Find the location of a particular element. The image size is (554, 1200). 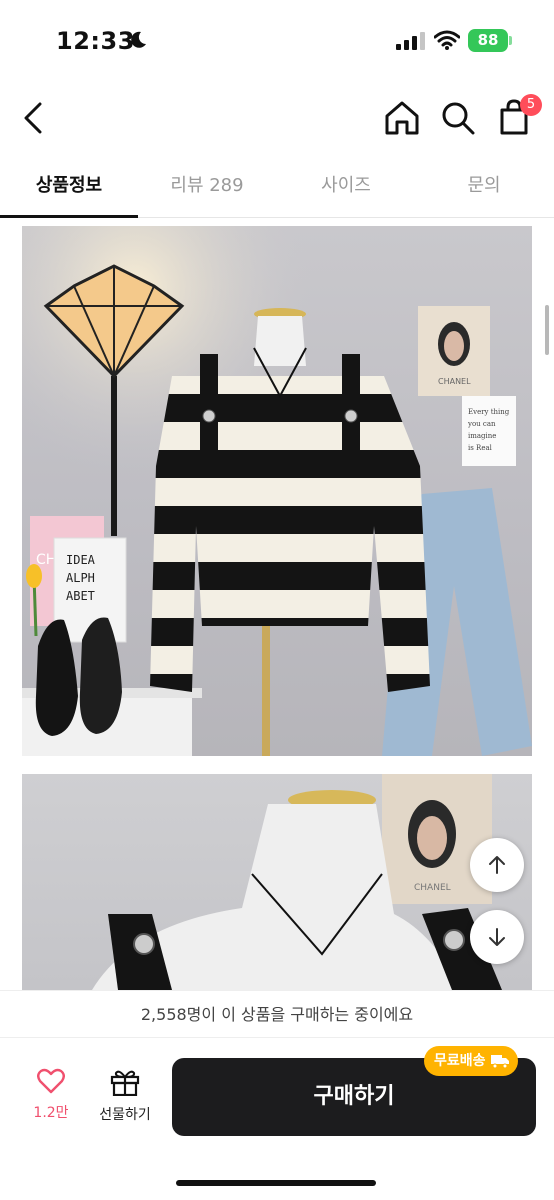

free-shipping-badge: 무료배송 is located at coordinates (471, 1061).